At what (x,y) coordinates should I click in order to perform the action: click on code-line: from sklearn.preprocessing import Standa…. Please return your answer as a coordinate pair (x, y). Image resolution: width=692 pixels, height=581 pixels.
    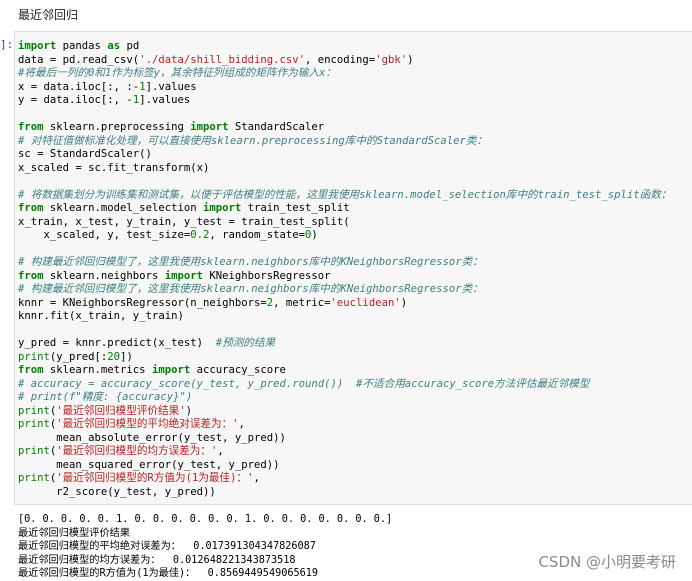
    Looking at the image, I should click on (171, 127).